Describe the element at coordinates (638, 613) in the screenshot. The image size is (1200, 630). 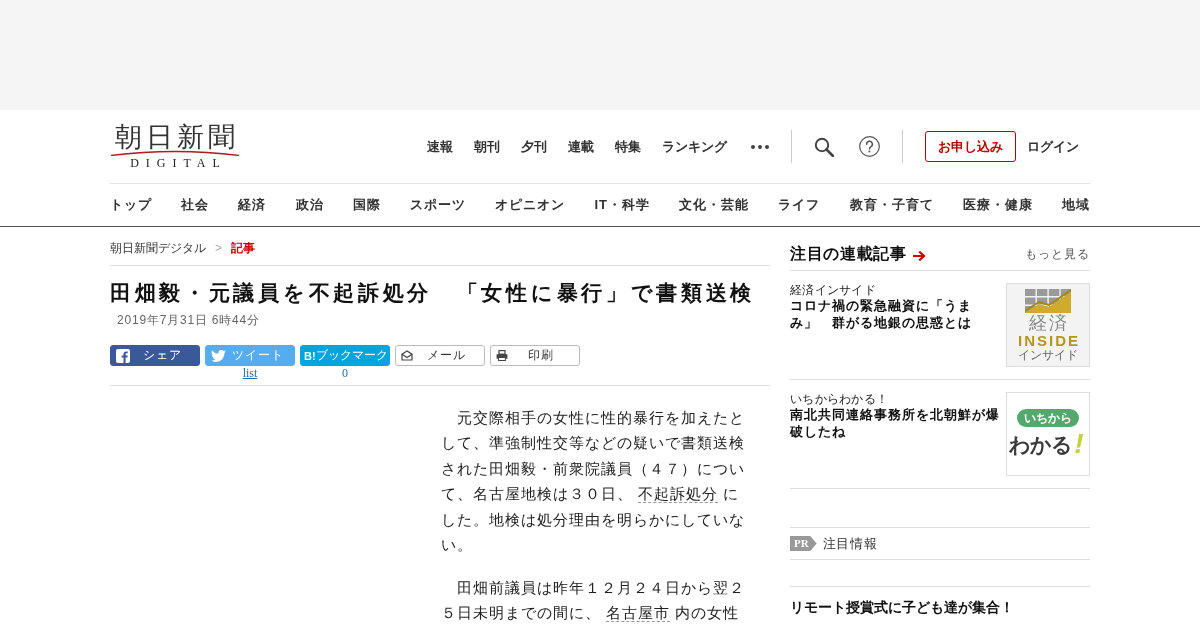
I see `term-link: 名古屋市` at that location.